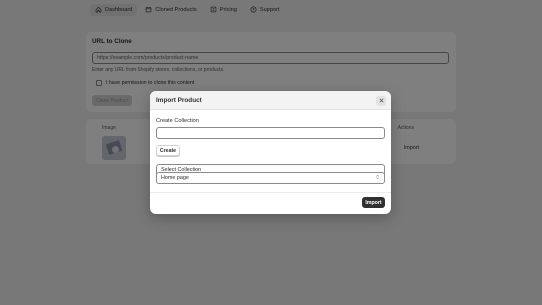 The height and width of the screenshot is (305, 542). I want to click on modal-footer-divider, so click(270, 192).